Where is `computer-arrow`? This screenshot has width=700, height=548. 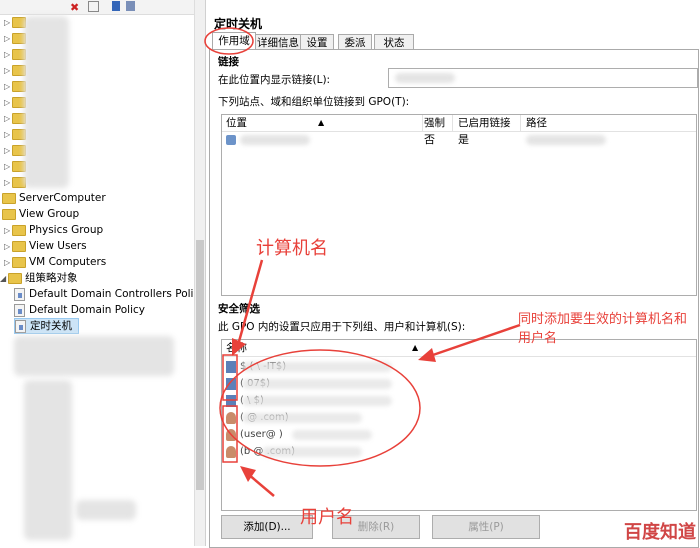 computer-arrow is located at coordinates (250, 302).